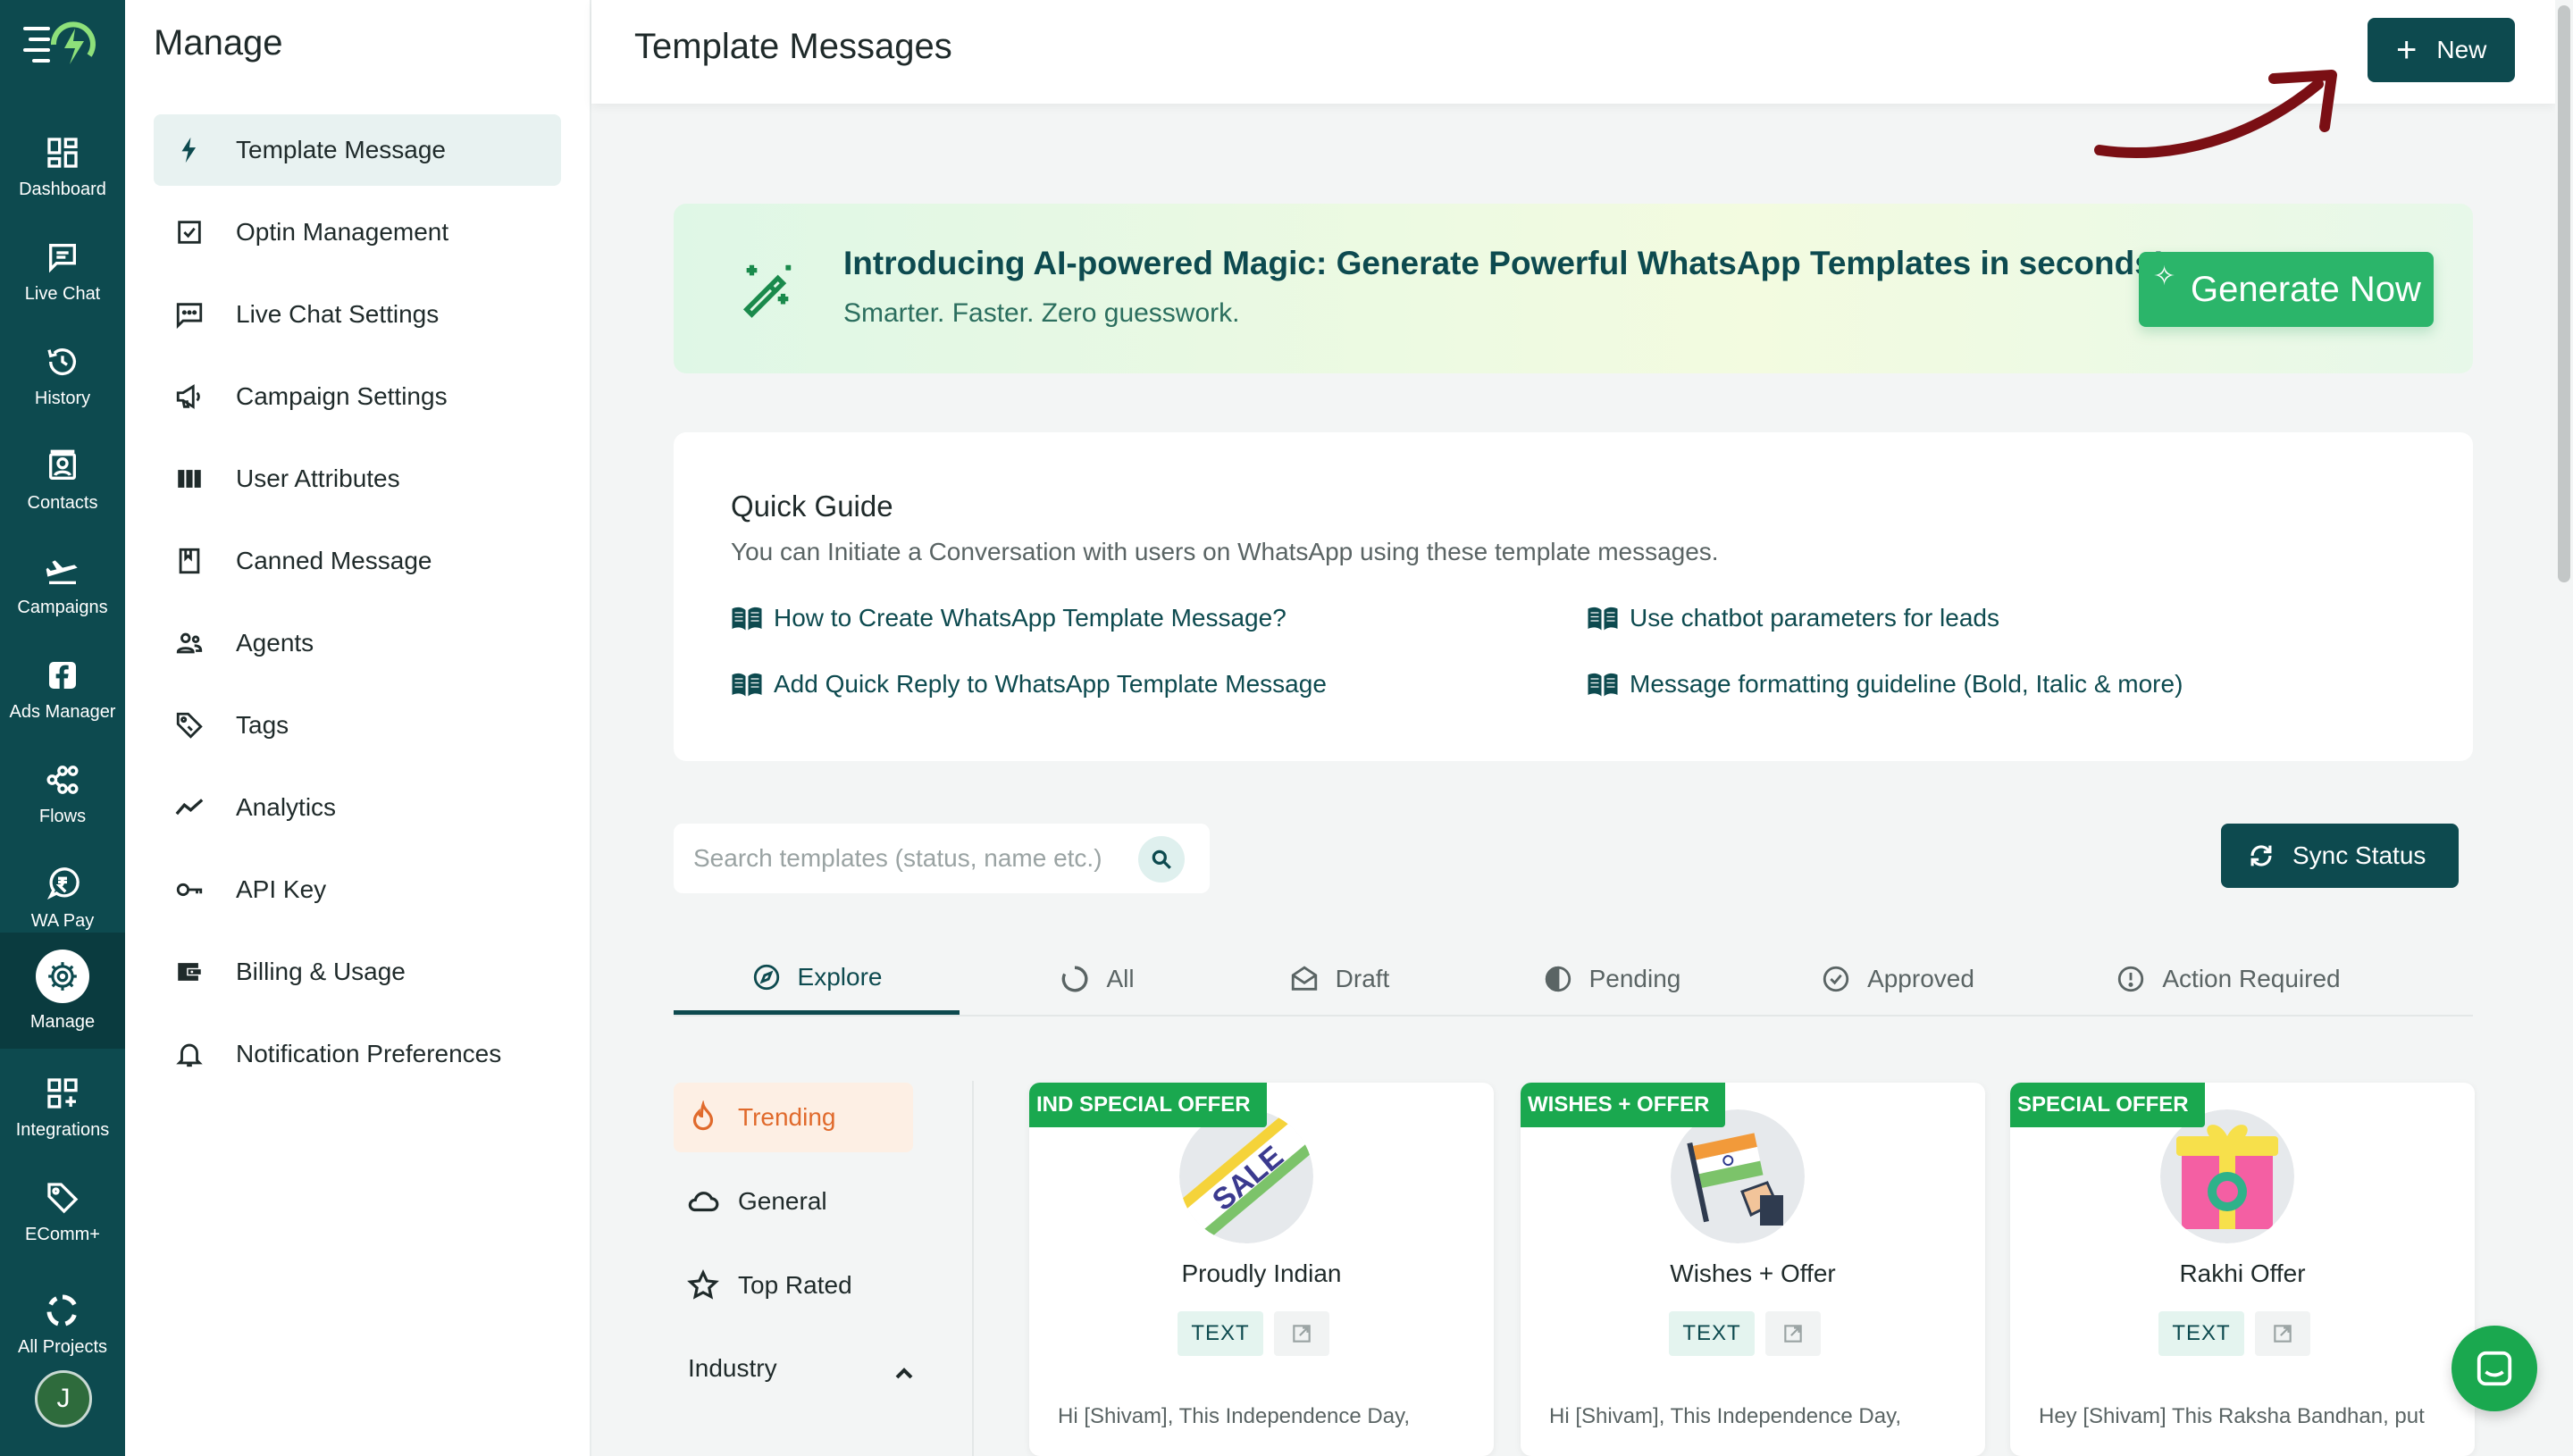  What do you see at coordinates (189, 972) in the screenshot?
I see `wallet-icon` at bounding box center [189, 972].